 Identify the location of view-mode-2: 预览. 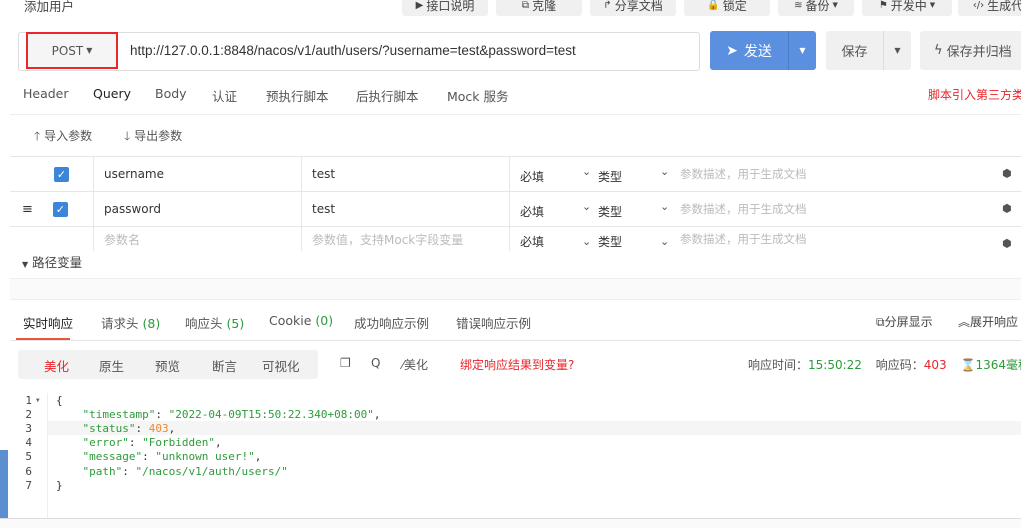
(167, 365).